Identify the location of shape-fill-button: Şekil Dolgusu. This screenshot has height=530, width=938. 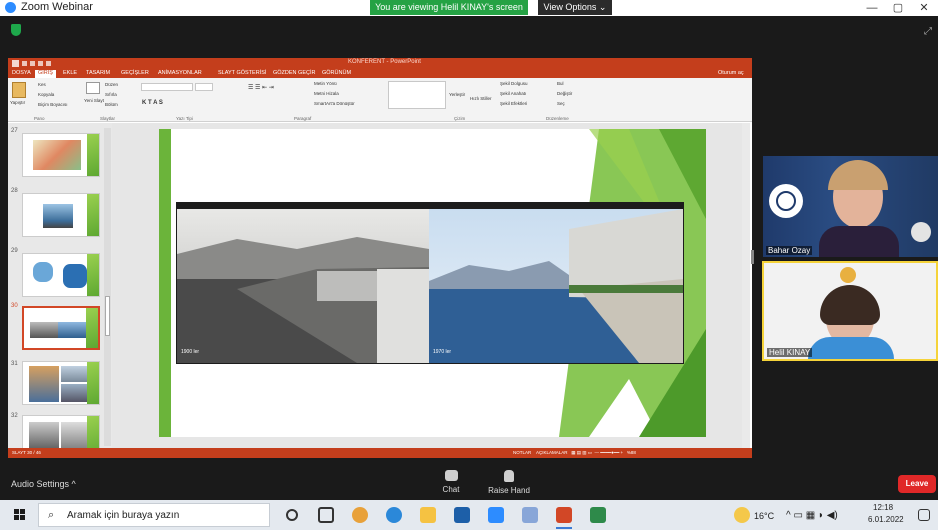
(514, 83).